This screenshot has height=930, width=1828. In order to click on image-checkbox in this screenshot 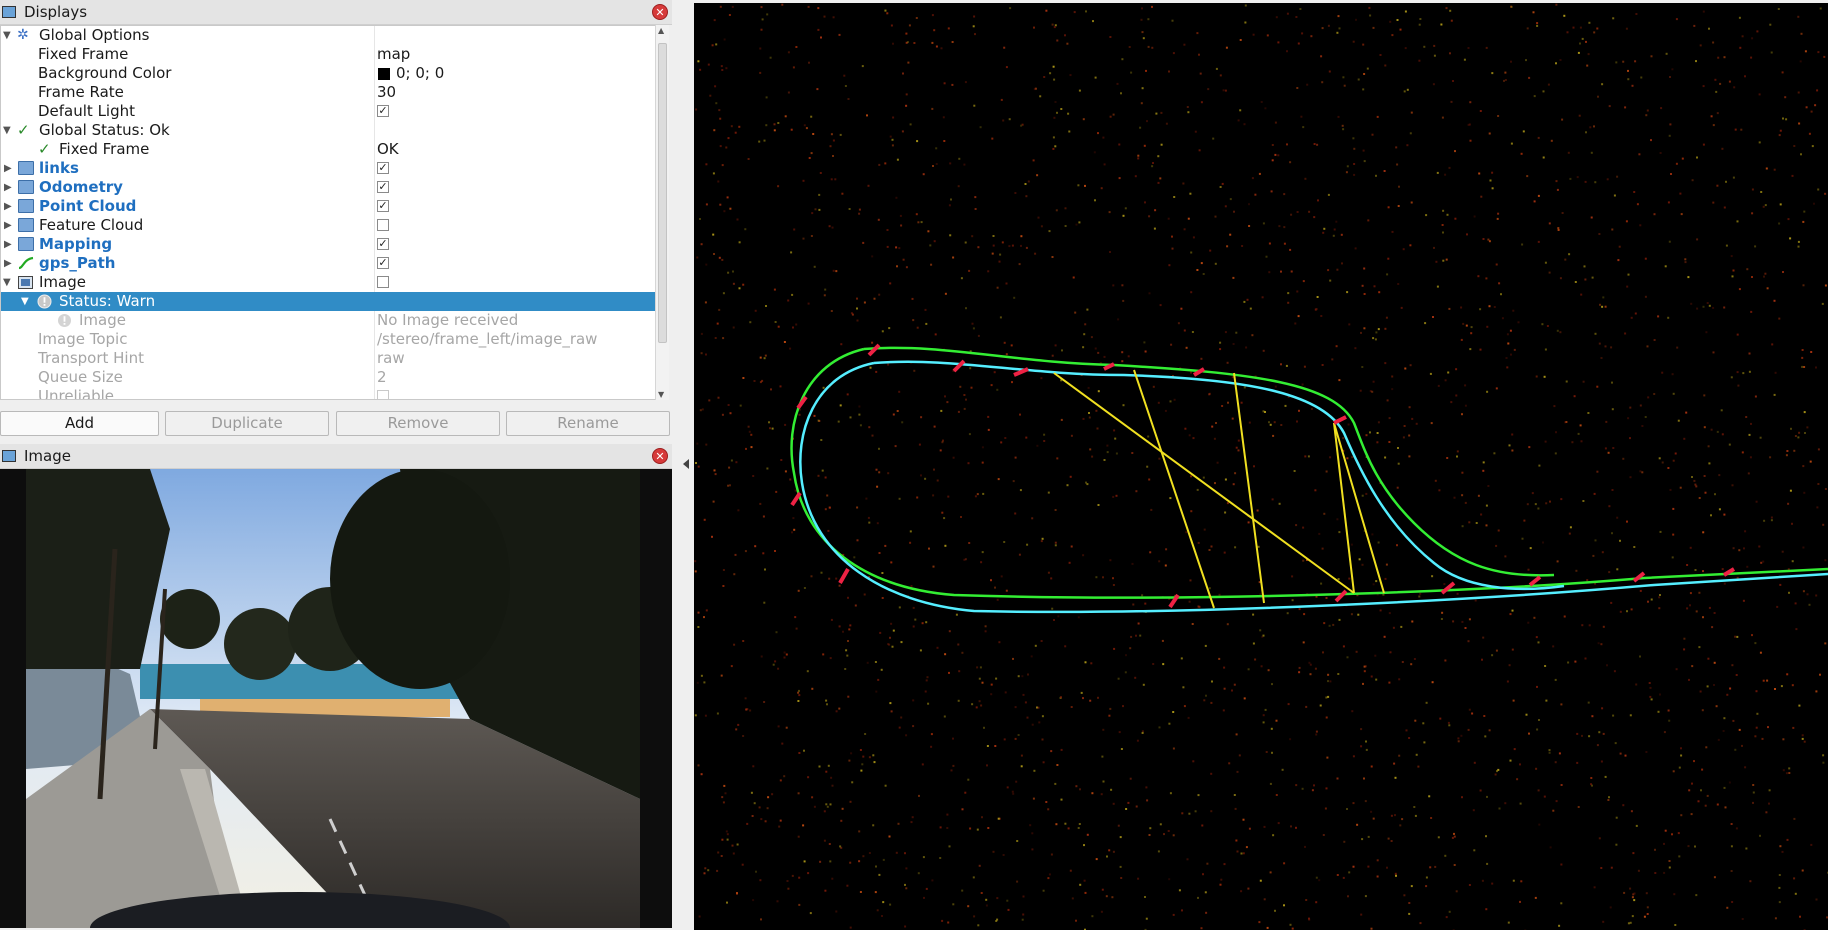, I will do `click(383, 282)`.